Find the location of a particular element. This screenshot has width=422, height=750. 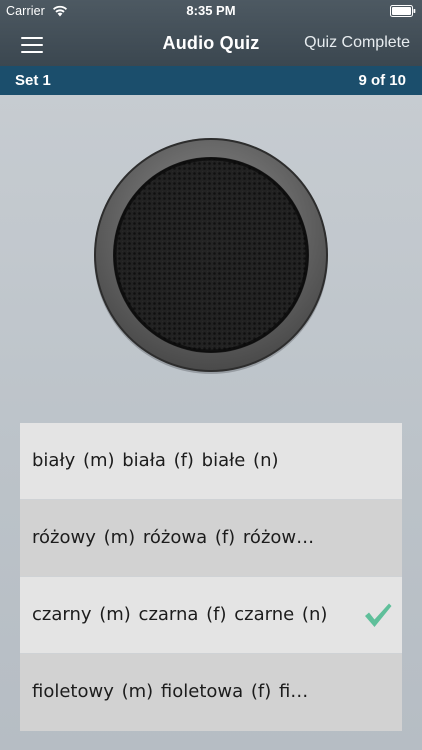

status-bar: Carrier 8:35 PM is located at coordinates (211, 11).